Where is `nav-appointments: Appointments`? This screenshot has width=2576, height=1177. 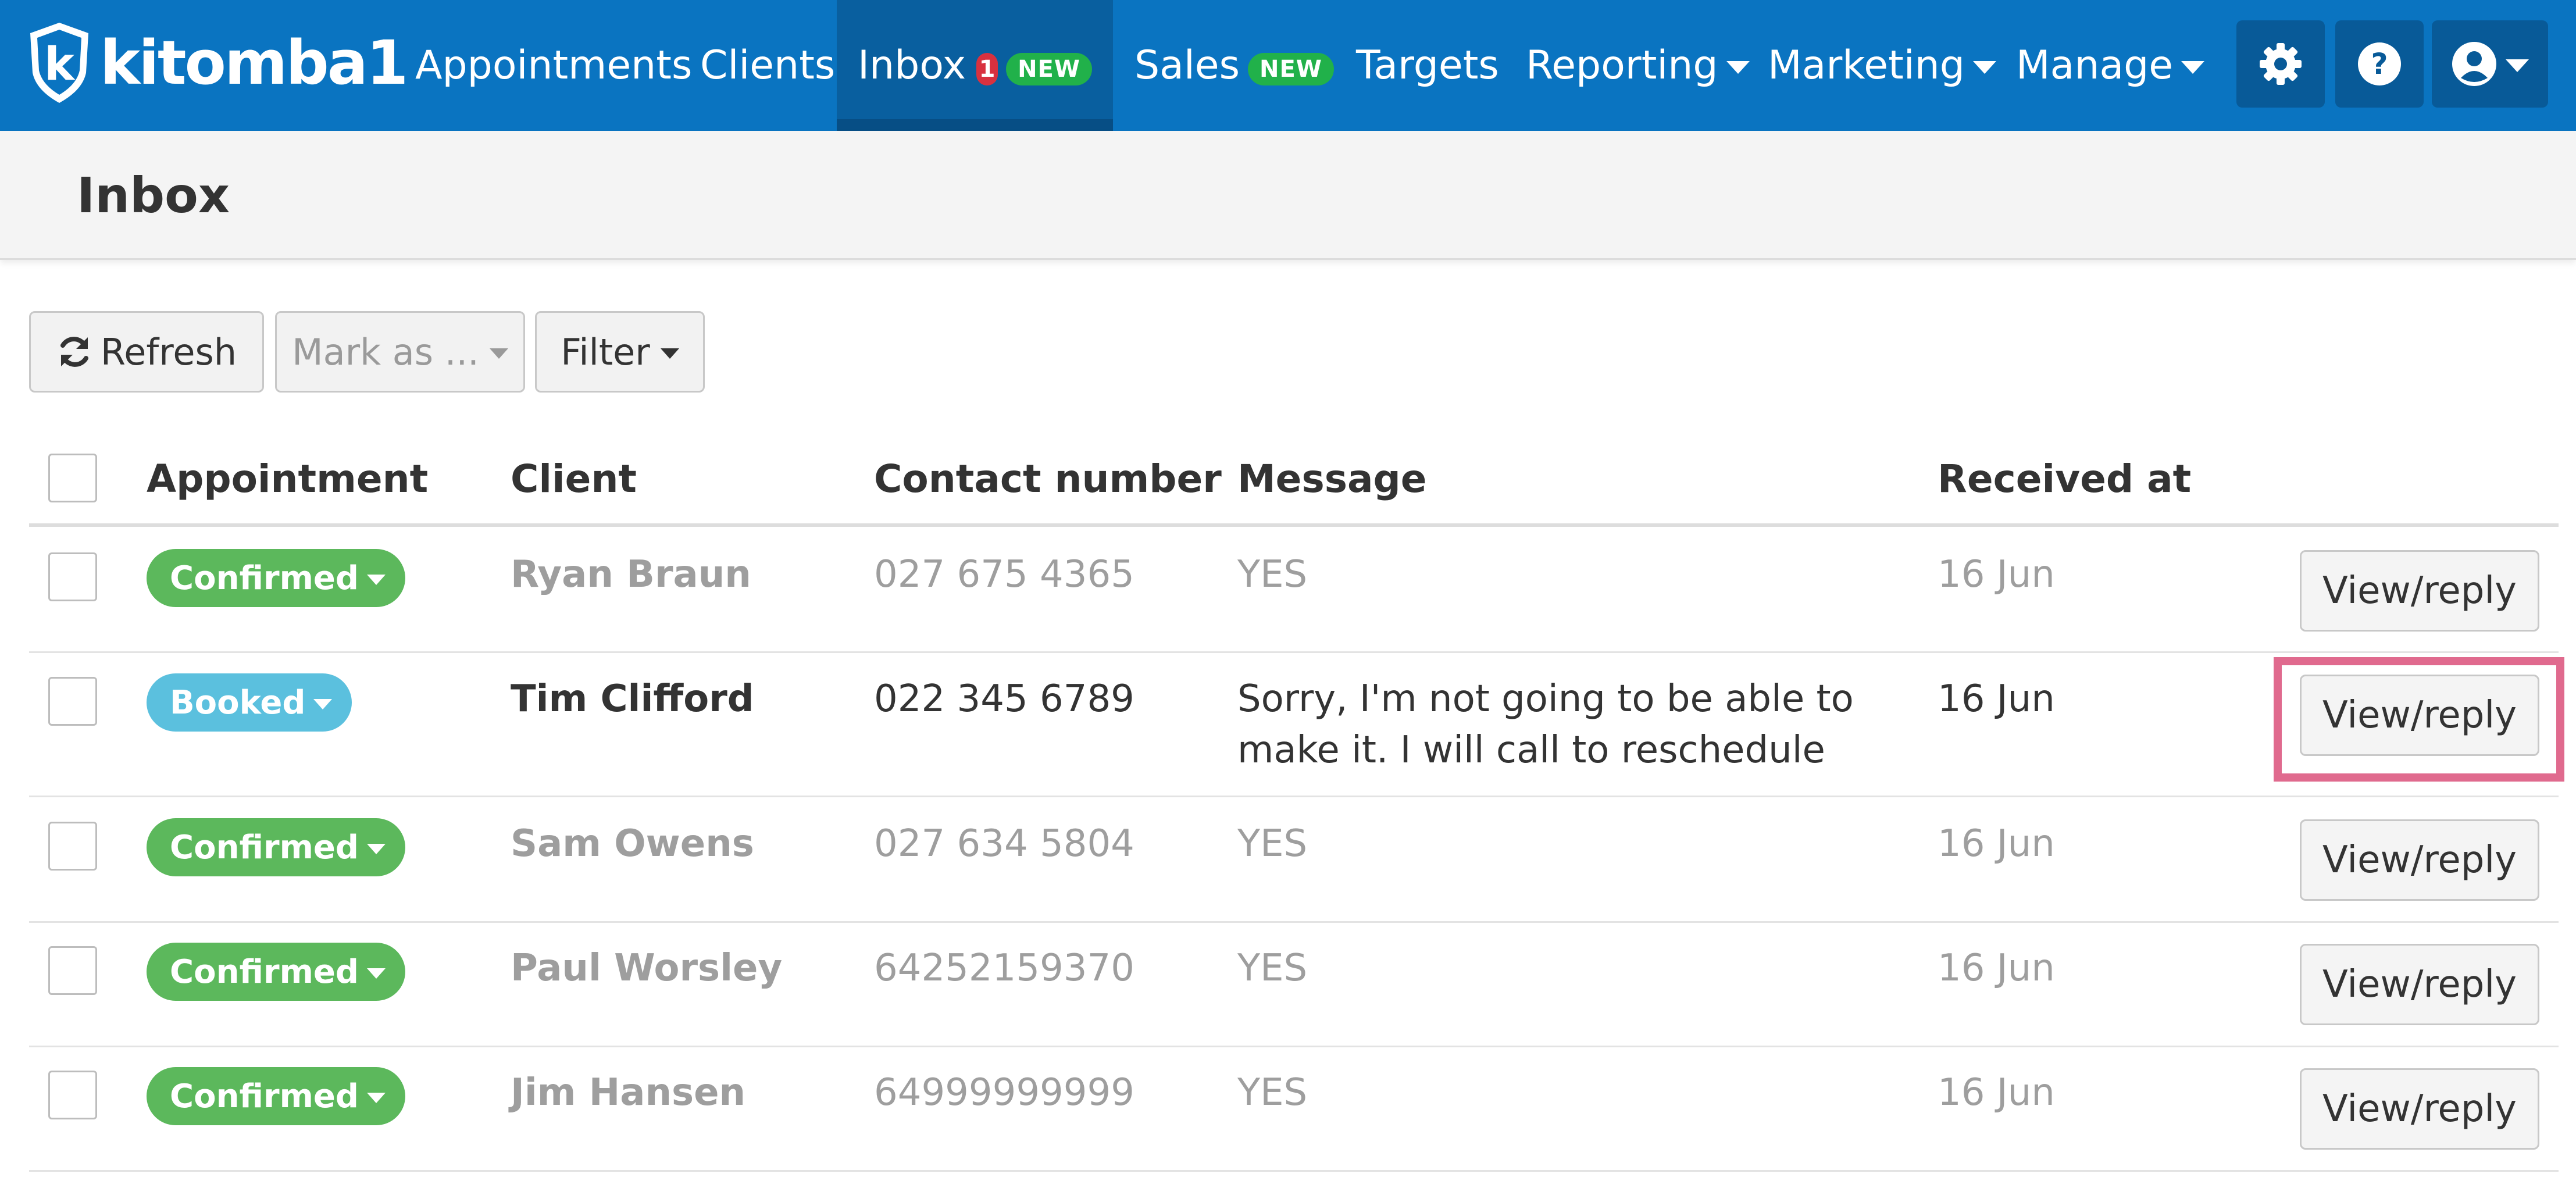
nav-appointments: Appointments is located at coordinates (553, 65).